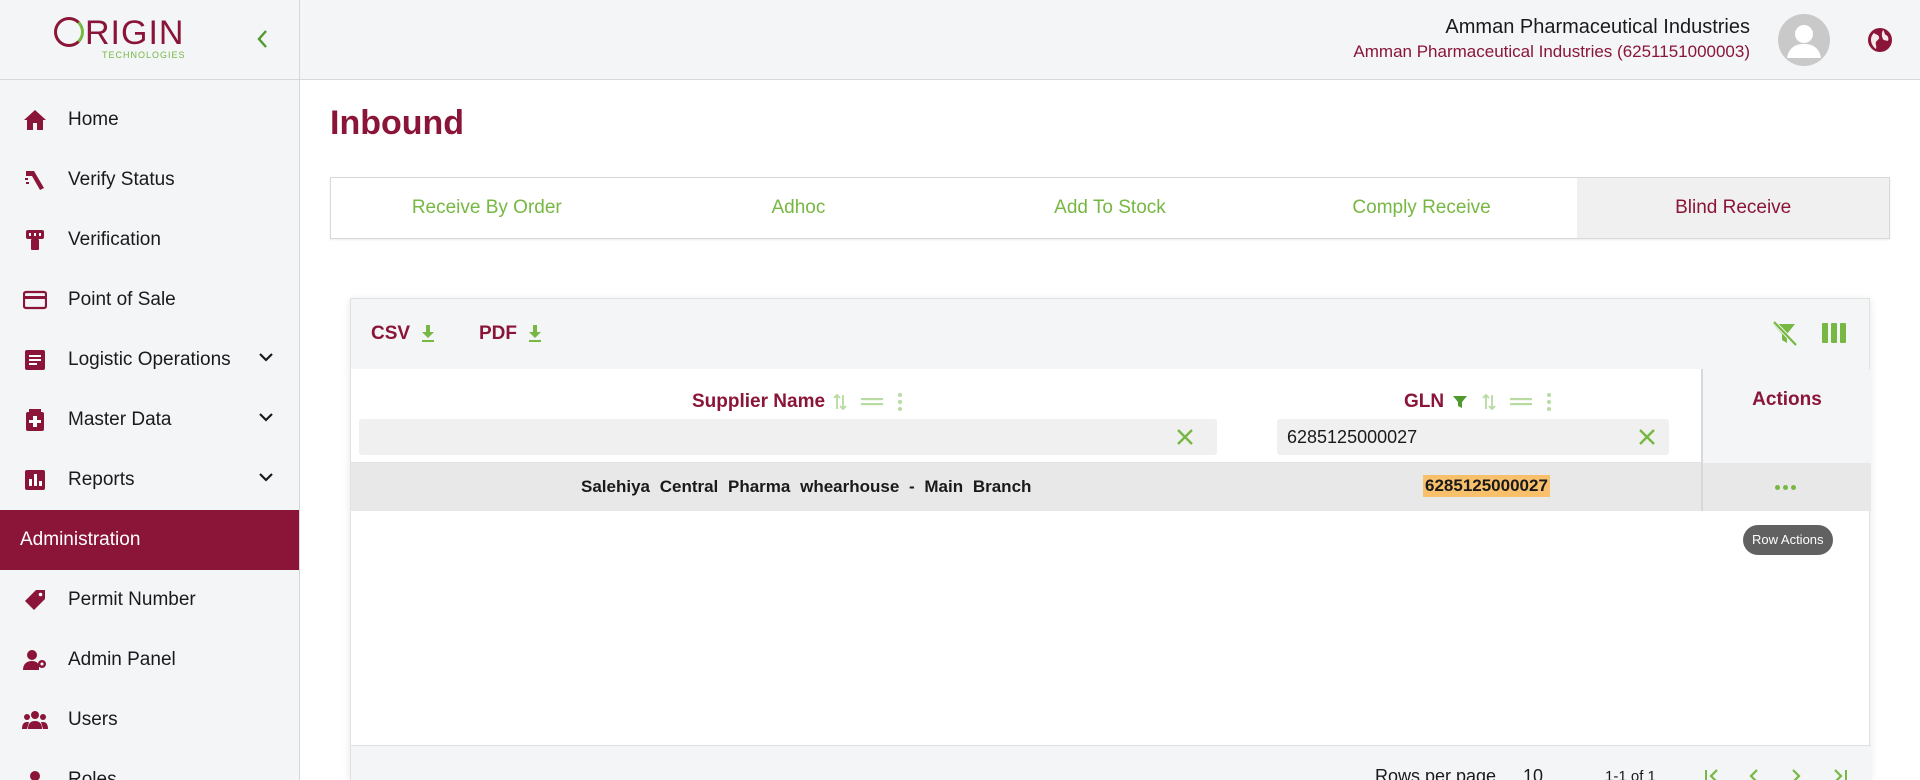 The height and width of the screenshot is (780, 1920). Describe the element at coordinates (1110, 334) in the screenshot. I see `grid-toolbar: CSV PDF` at that location.